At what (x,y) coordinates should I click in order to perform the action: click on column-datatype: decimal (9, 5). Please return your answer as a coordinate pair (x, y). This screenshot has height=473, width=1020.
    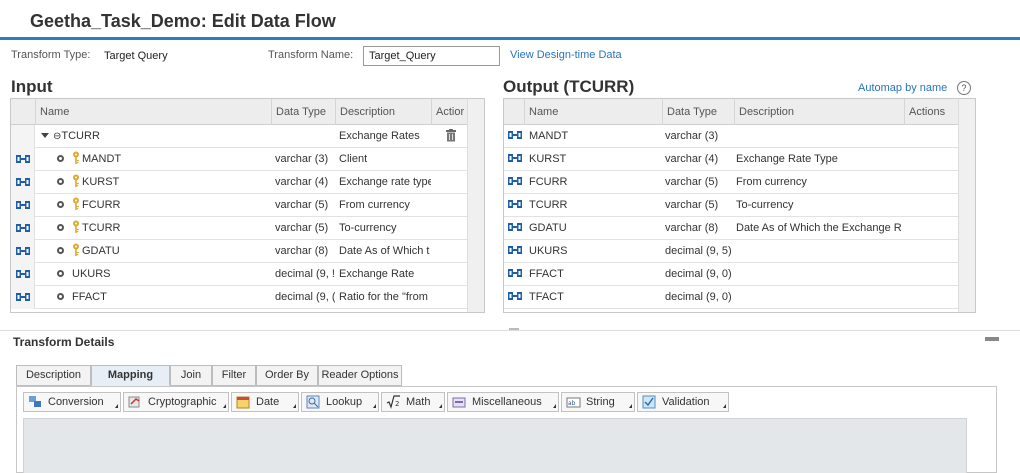
    Looking at the image, I should click on (698, 251).